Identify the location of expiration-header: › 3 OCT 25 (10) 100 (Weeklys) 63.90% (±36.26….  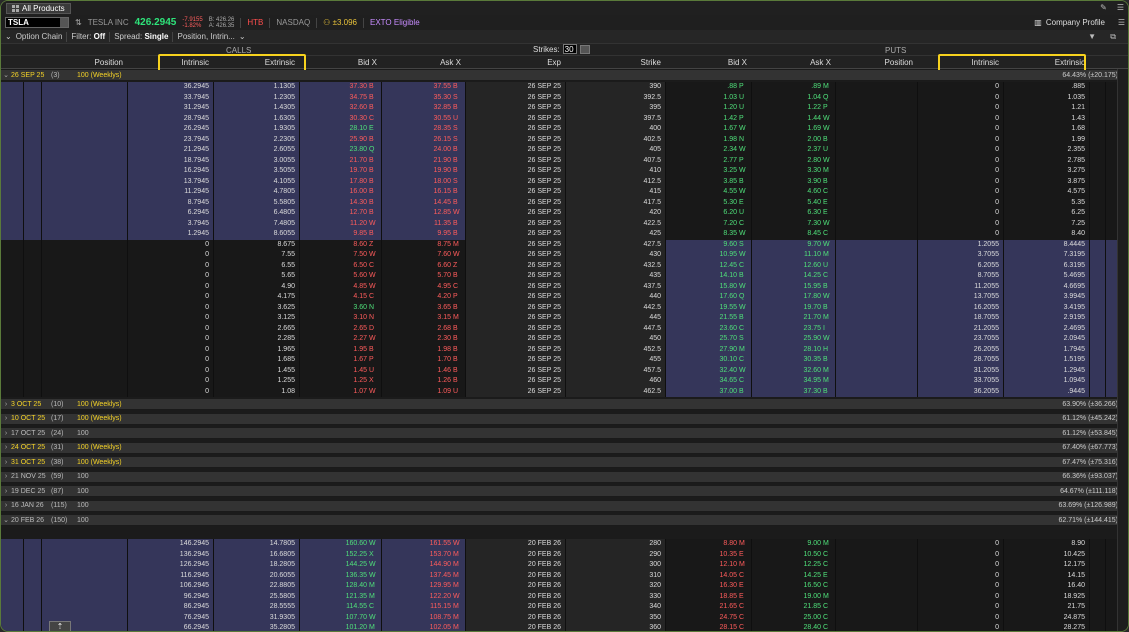
(564, 404).